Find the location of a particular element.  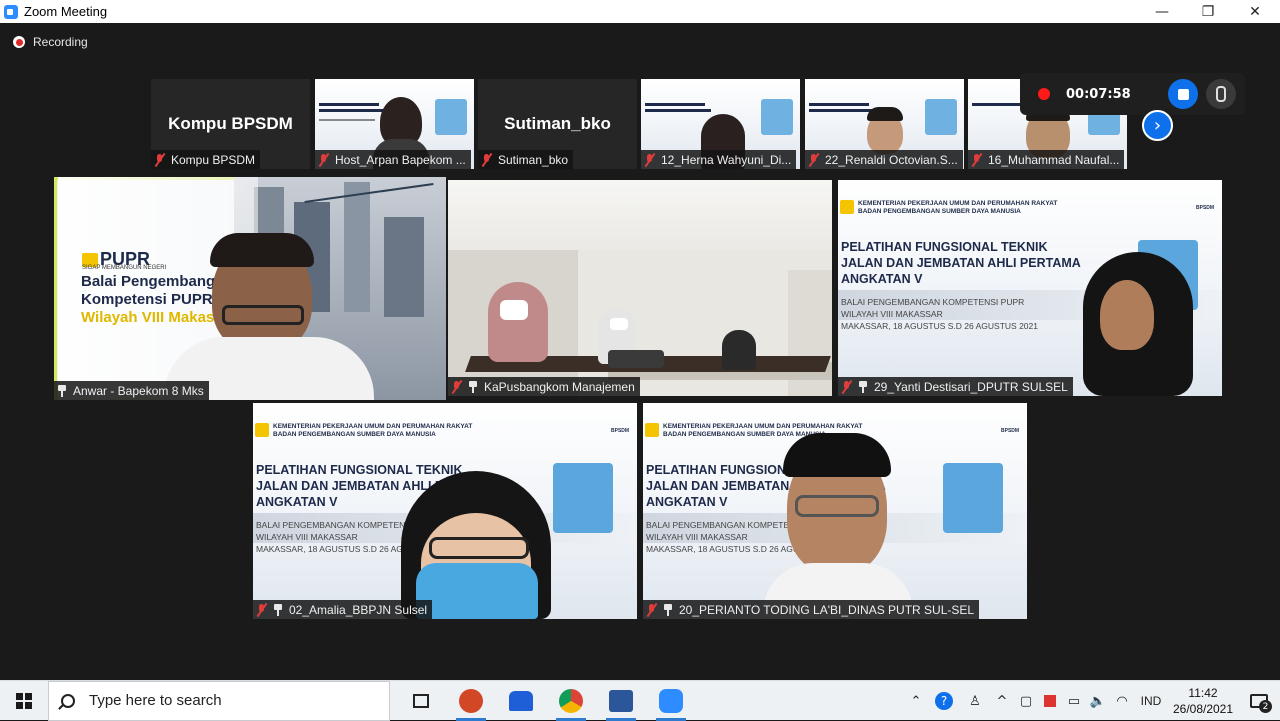

maximize-button: ❐ is located at coordinates (1208, 11).